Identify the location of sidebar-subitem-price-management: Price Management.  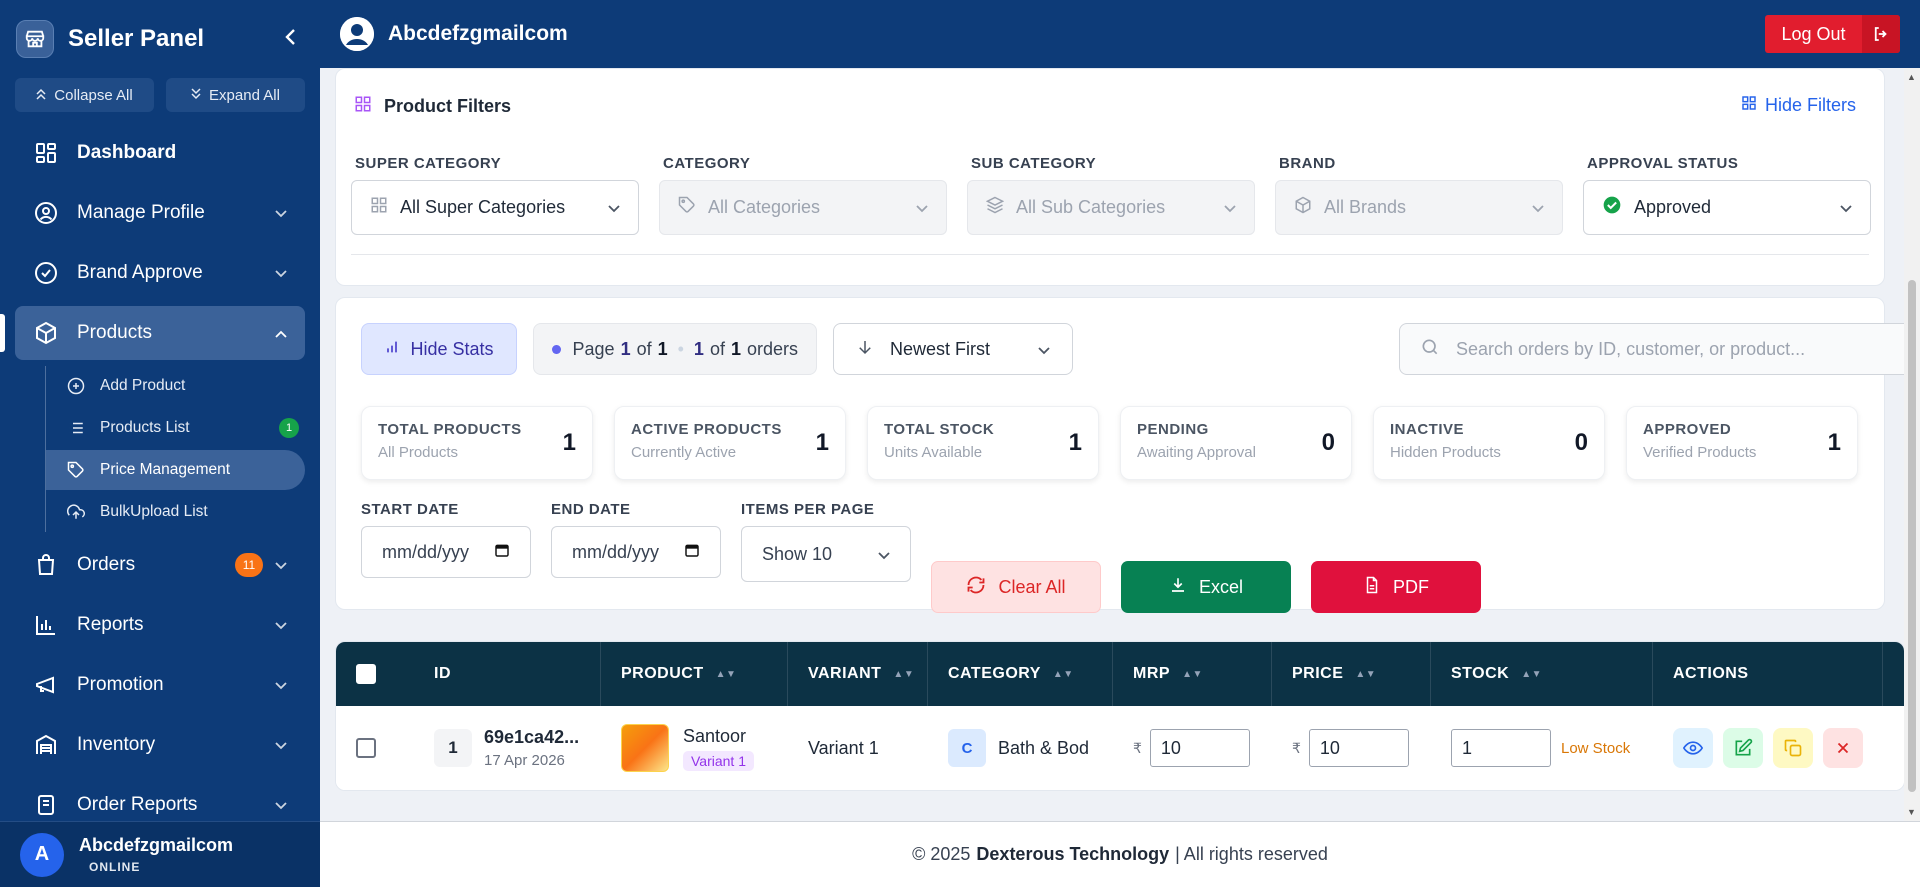
(175, 470).